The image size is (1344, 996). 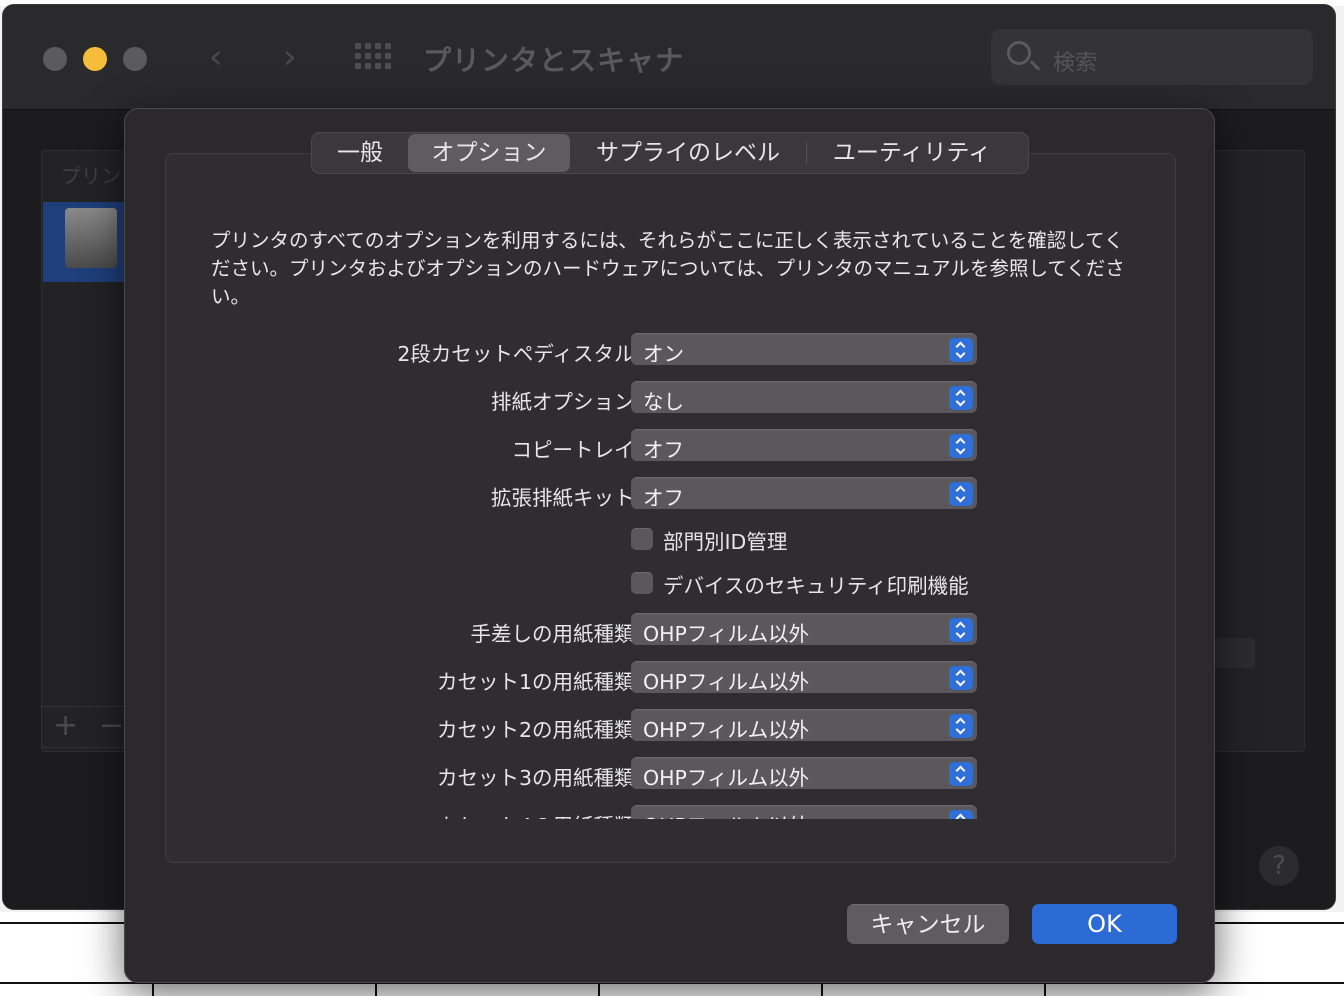 What do you see at coordinates (111, 725) in the screenshot?
I see `remove-printer-button: −` at bounding box center [111, 725].